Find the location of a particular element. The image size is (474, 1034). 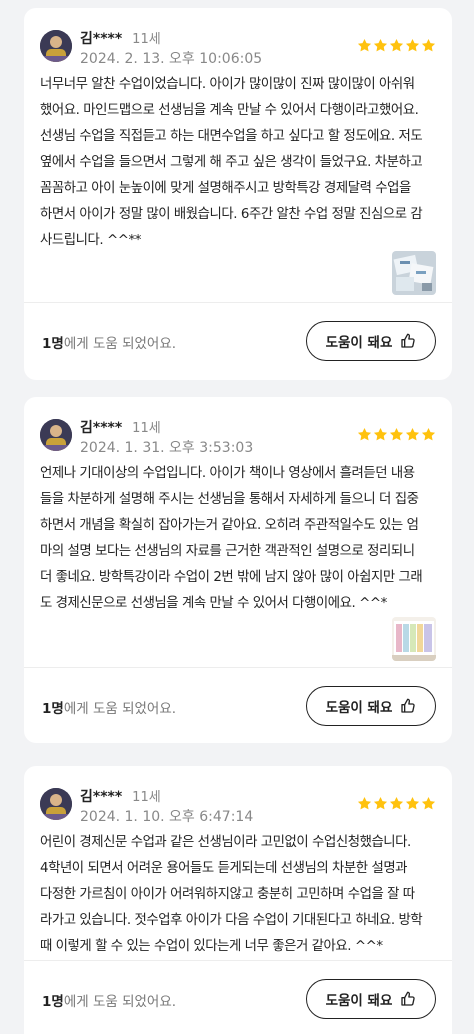

review-line: 때 이렇게 할 수 있는 수업이 있다는게 너무 좋은거 같아요. ^^* is located at coordinates (211, 946).